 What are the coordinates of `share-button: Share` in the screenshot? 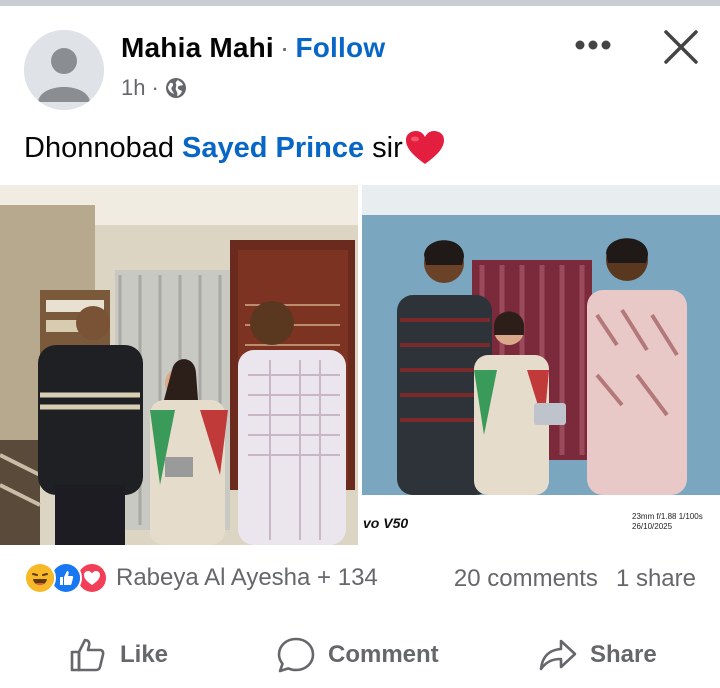 It's located at (597, 655).